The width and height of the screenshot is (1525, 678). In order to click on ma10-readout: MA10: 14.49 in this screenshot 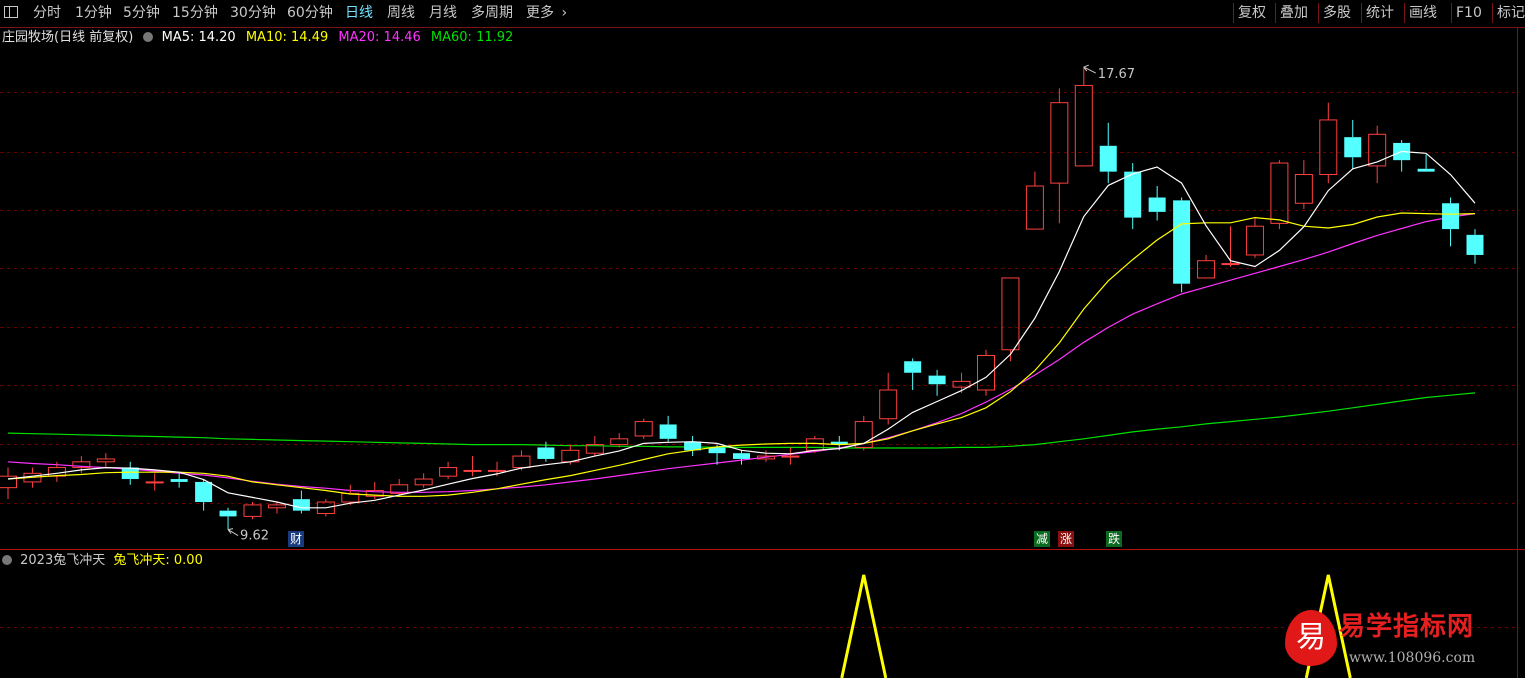, I will do `click(287, 37)`.